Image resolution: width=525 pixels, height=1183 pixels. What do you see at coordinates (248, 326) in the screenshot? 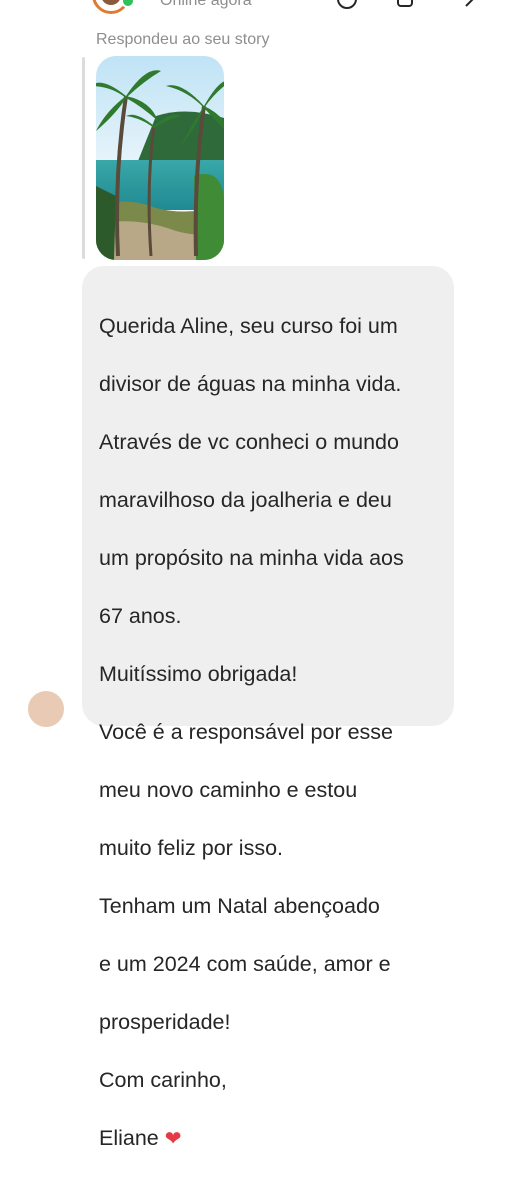
I see `message-line: Querida Aline, seu curso foi um` at bounding box center [248, 326].